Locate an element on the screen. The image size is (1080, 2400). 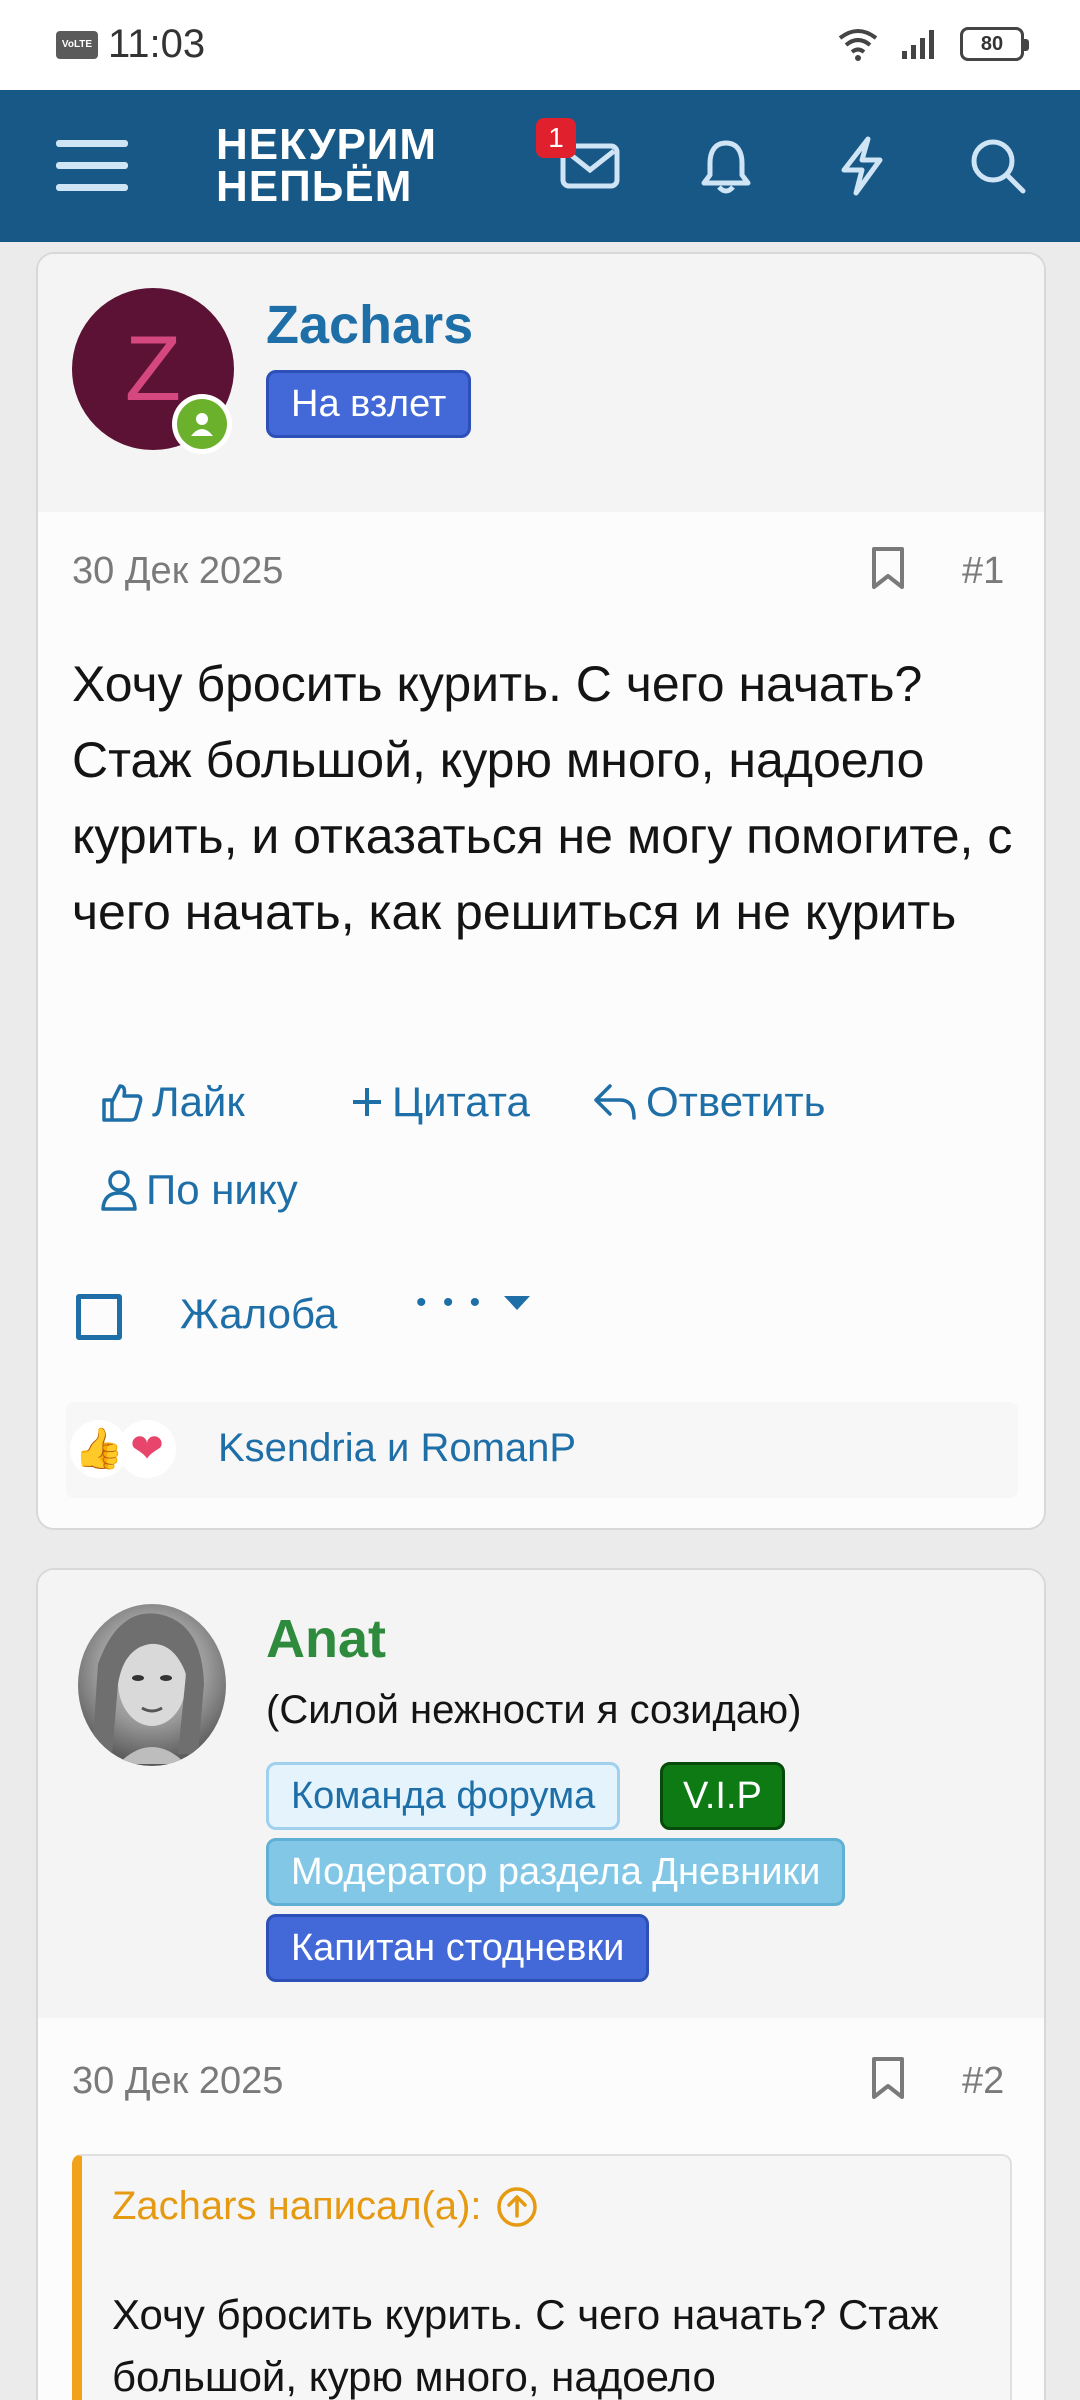
status-icons: 80 is located at coordinates (932, 44).